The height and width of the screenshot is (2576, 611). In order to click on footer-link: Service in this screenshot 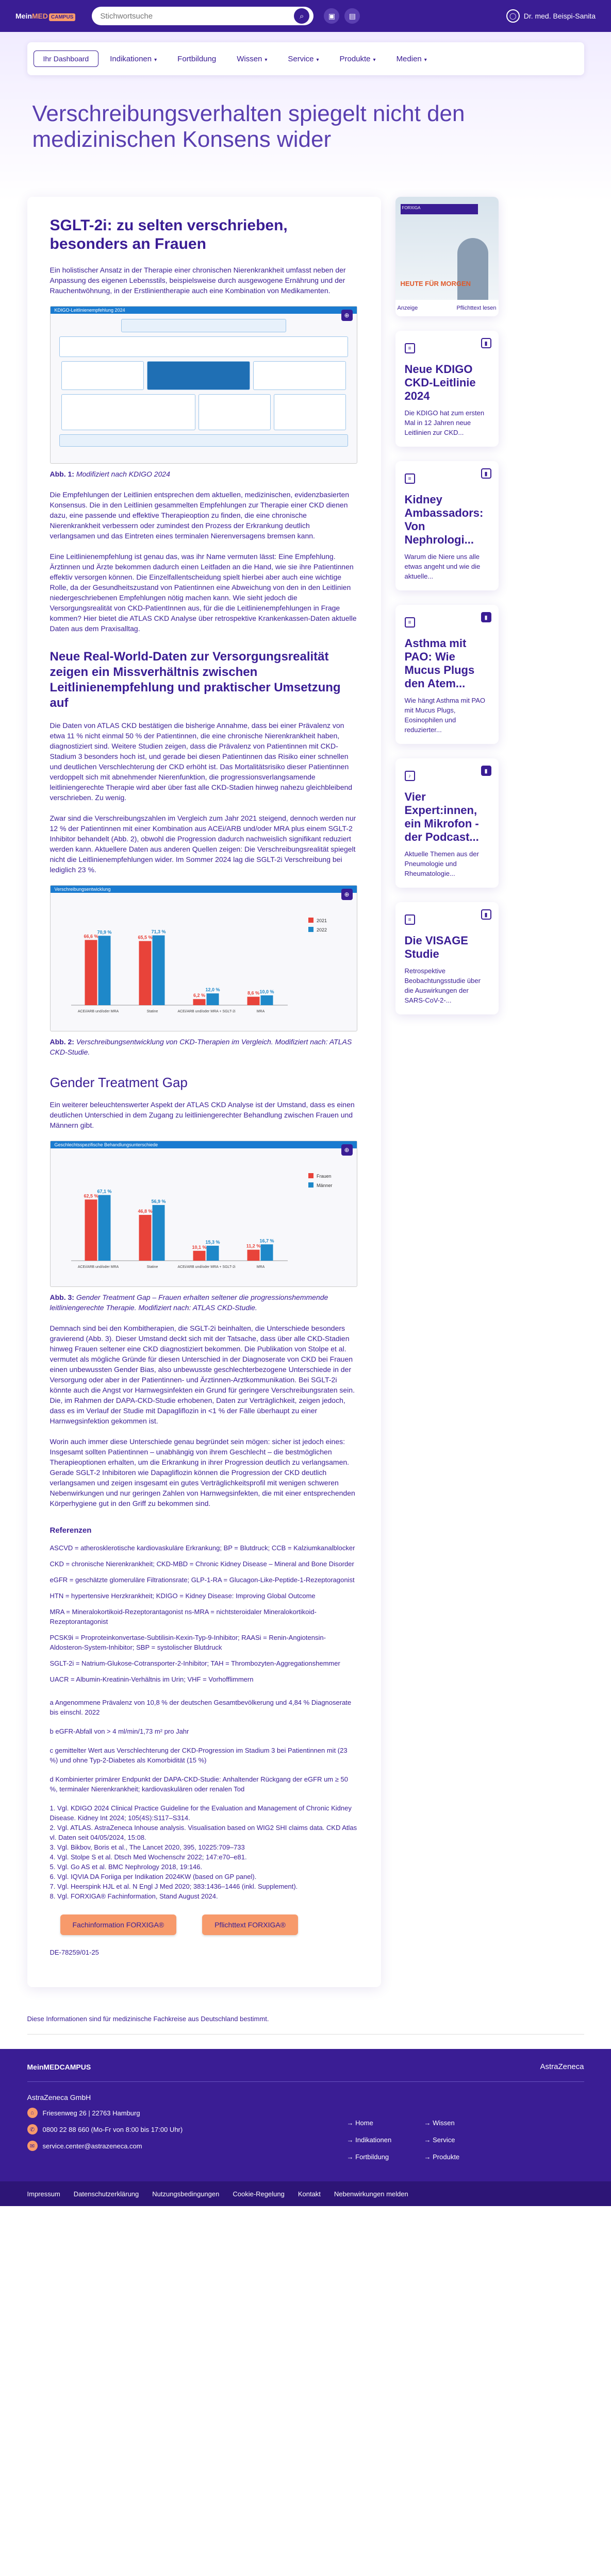, I will do `click(463, 2140)`.